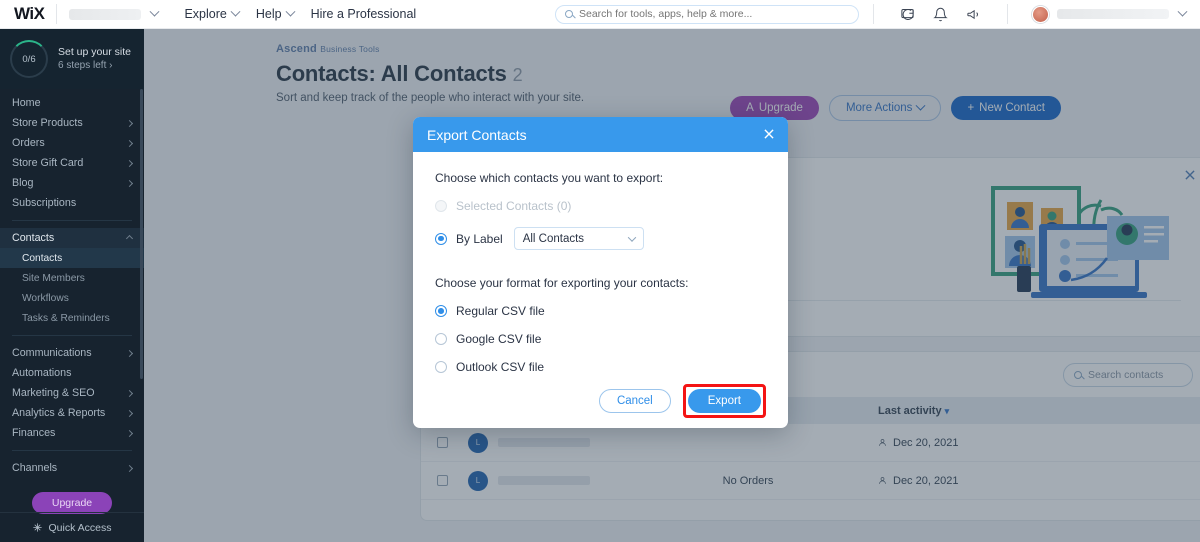  Describe the element at coordinates (600, 311) in the screenshot. I see `option-regular-csv: Regular CSV file` at that location.